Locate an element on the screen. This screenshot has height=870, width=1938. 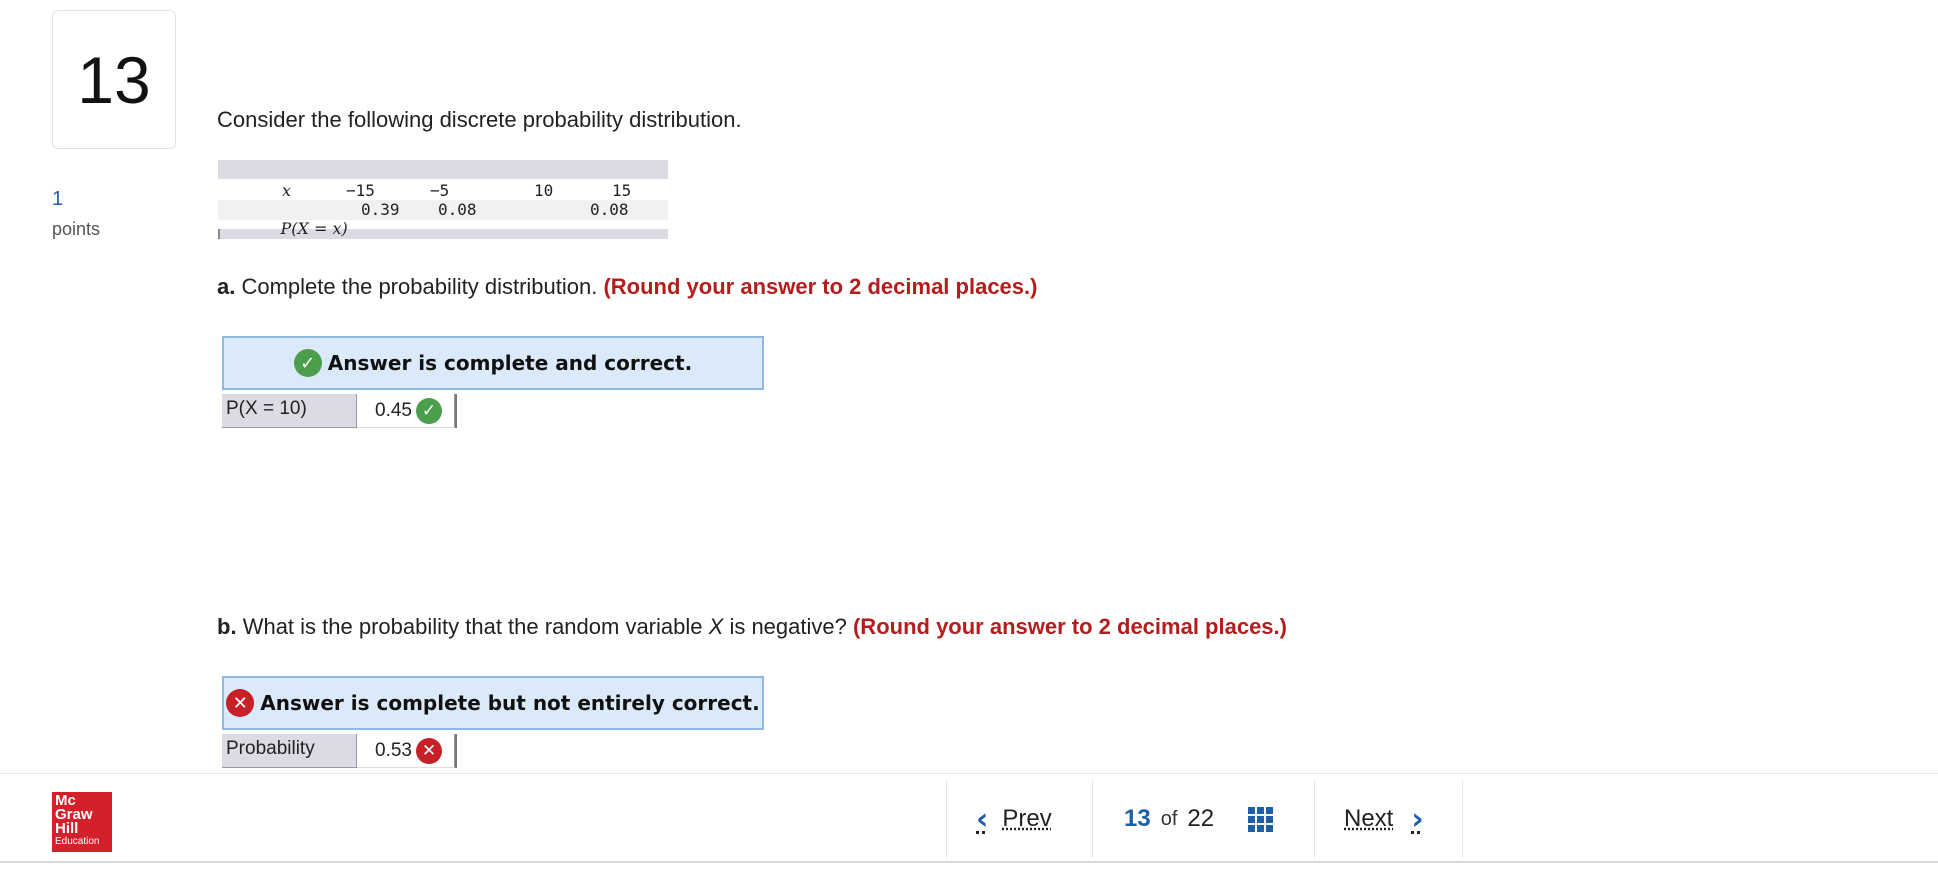
of-label: of is located at coordinates (1169, 818).